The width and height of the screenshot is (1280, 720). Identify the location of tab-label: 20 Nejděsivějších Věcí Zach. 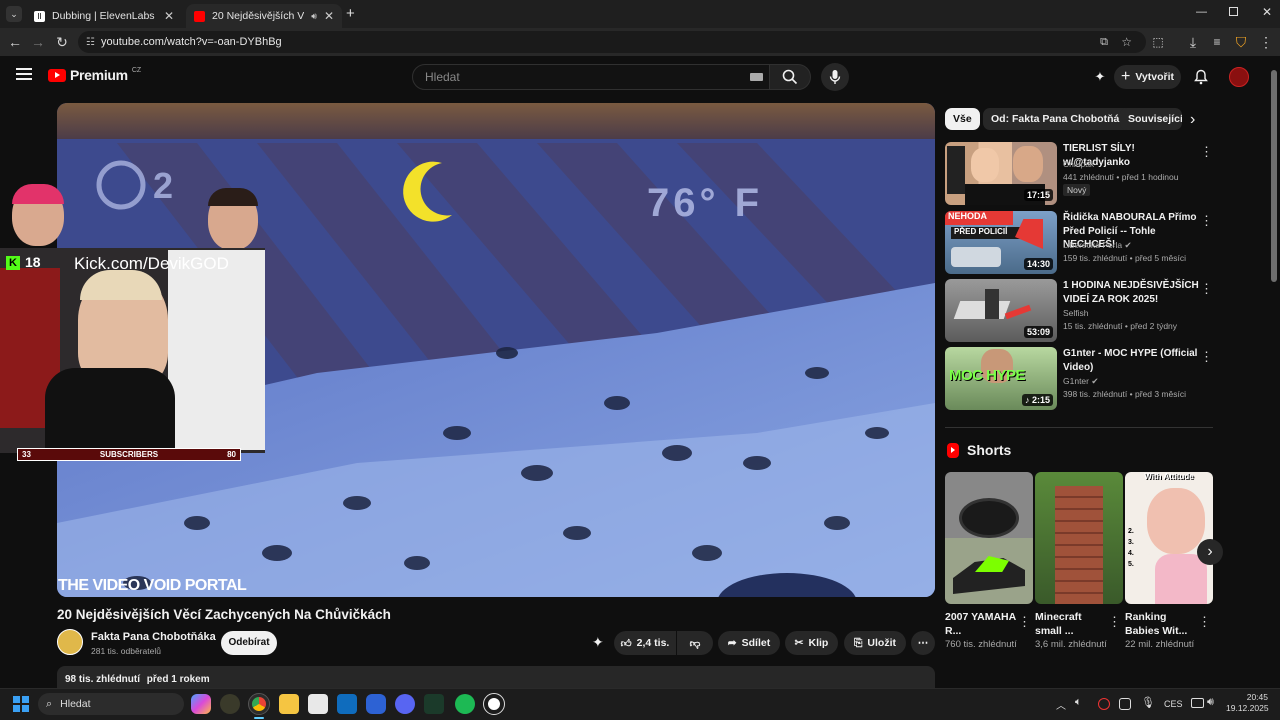
(258, 16).